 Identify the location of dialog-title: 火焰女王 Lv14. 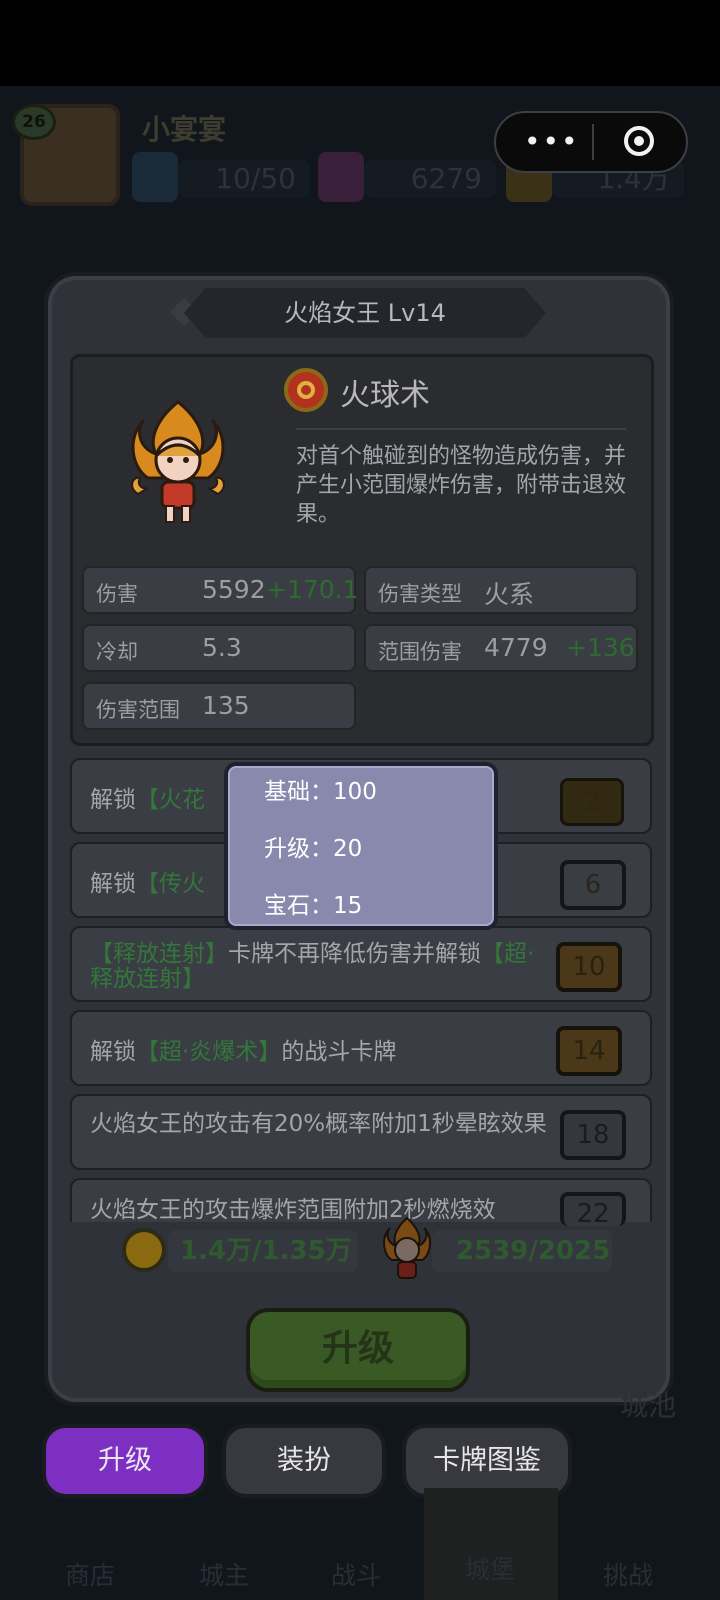
(365, 313).